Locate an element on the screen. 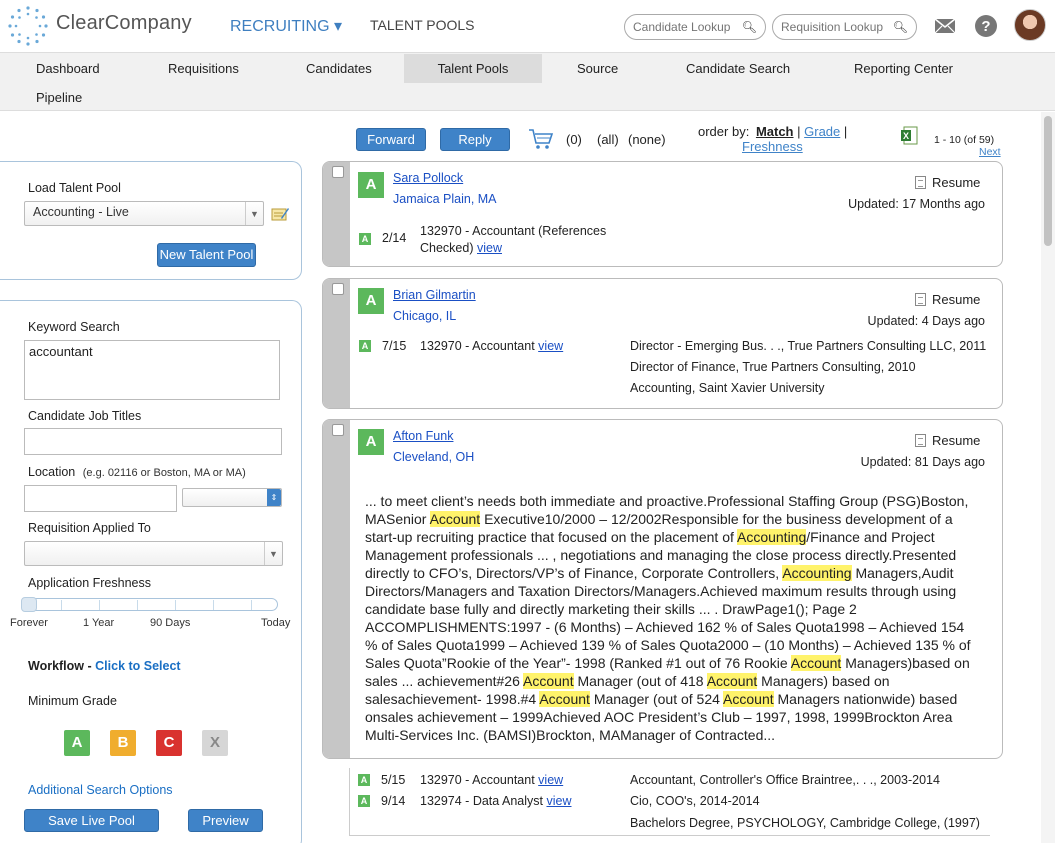  additional-search-options-link: Additional Search Options is located at coordinates (100, 790).